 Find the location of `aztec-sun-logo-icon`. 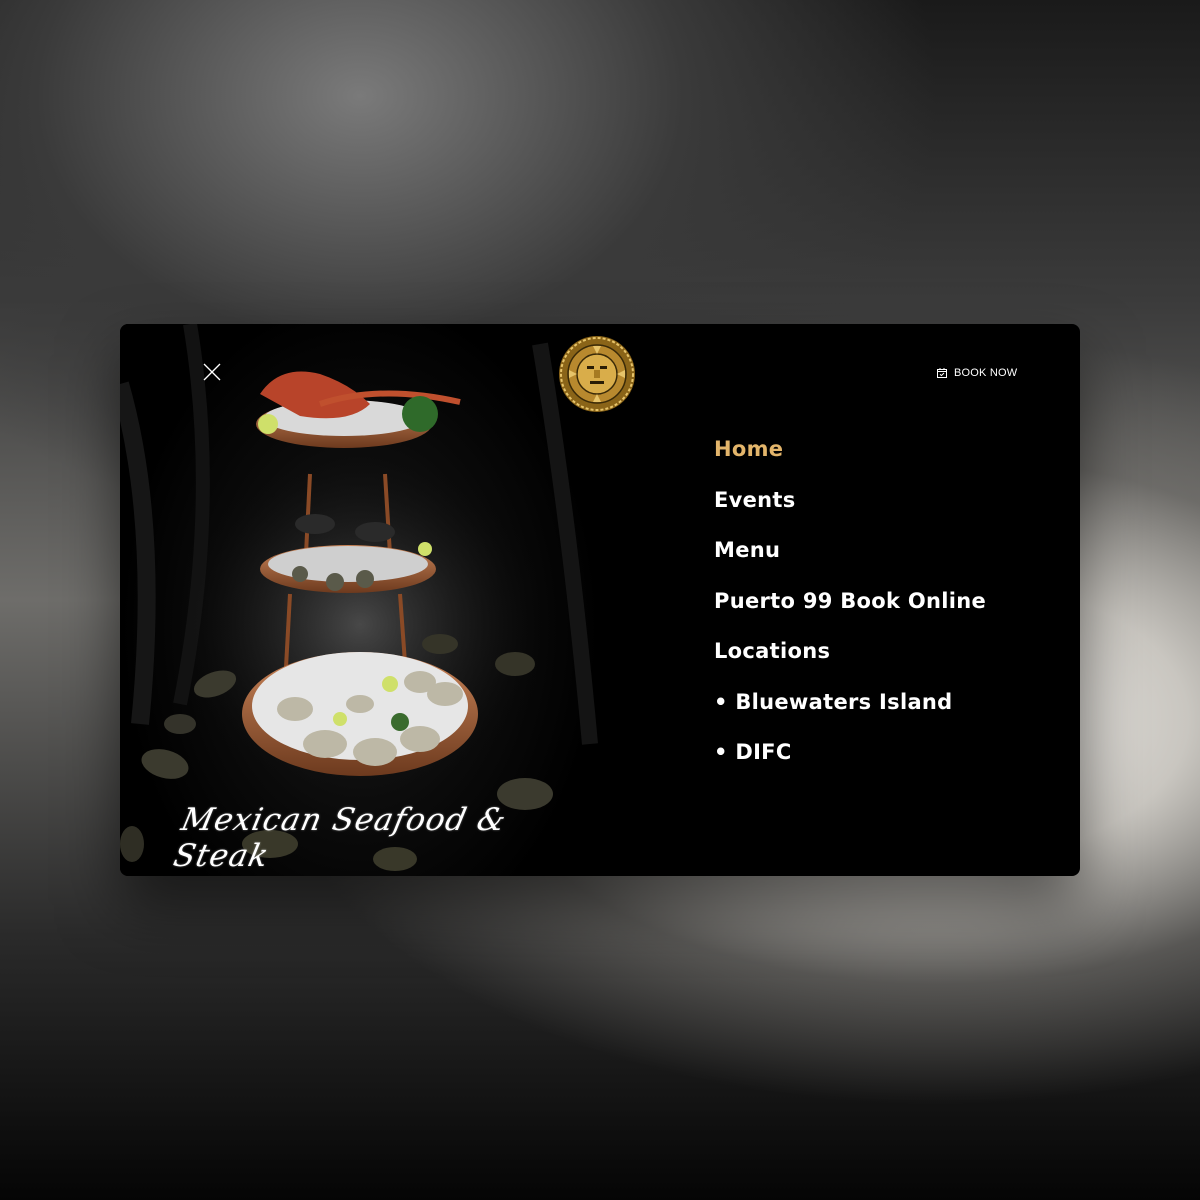

aztec-sun-logo-icon is located at coordinates (597, 374).